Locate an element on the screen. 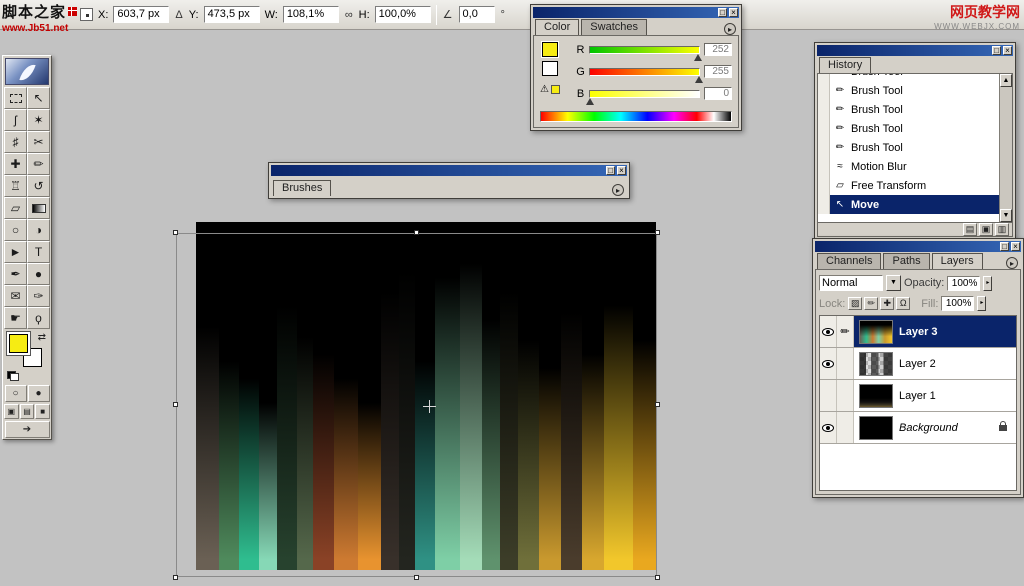 This screenshot has height=586, width=1024. jump-to-imageready-button: ➔ is located at coordinates (27, 429).